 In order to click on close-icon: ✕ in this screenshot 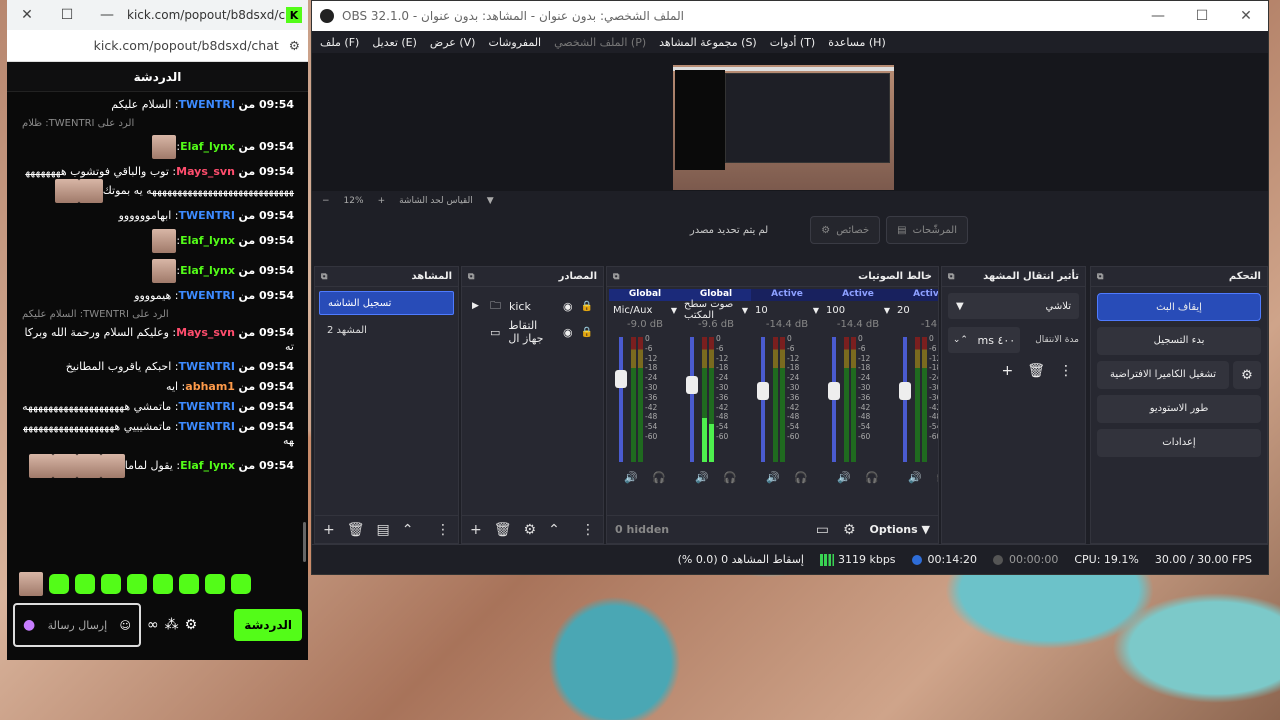, I will do `click(1246, 16)`.